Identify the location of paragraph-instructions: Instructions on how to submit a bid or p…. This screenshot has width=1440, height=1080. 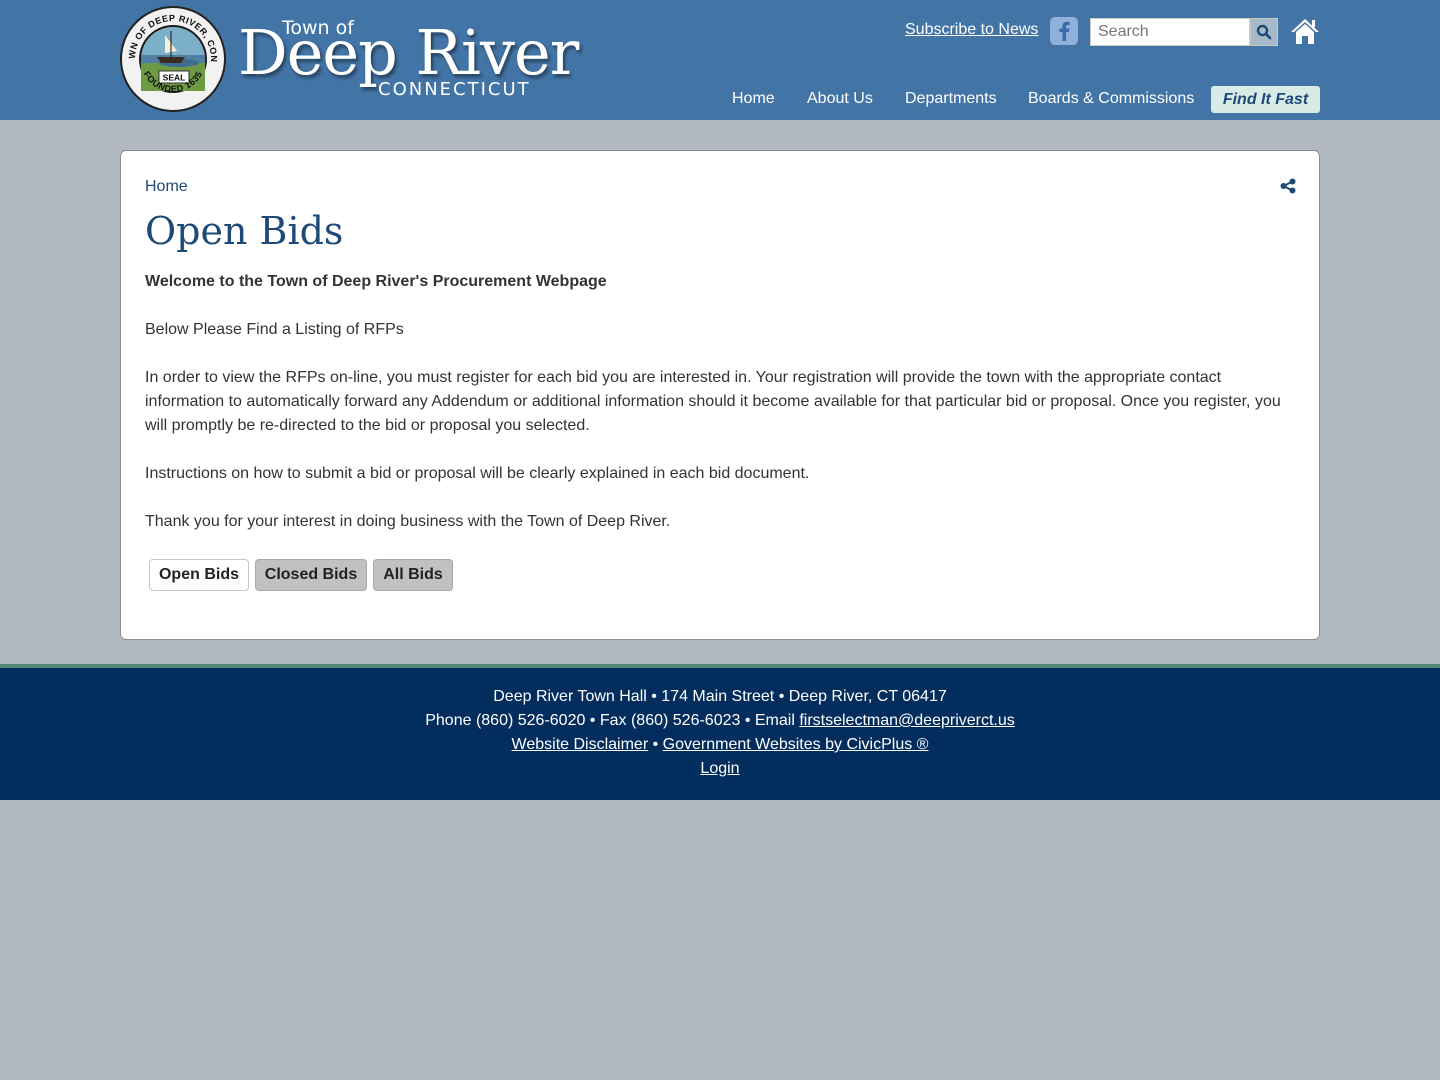
(477, 473).